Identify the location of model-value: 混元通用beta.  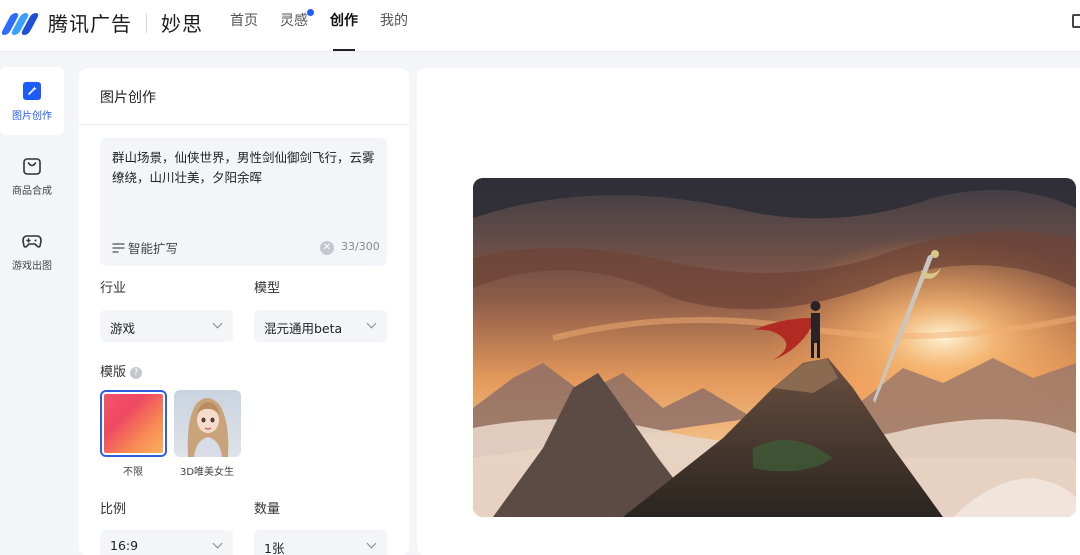
(303, 328).